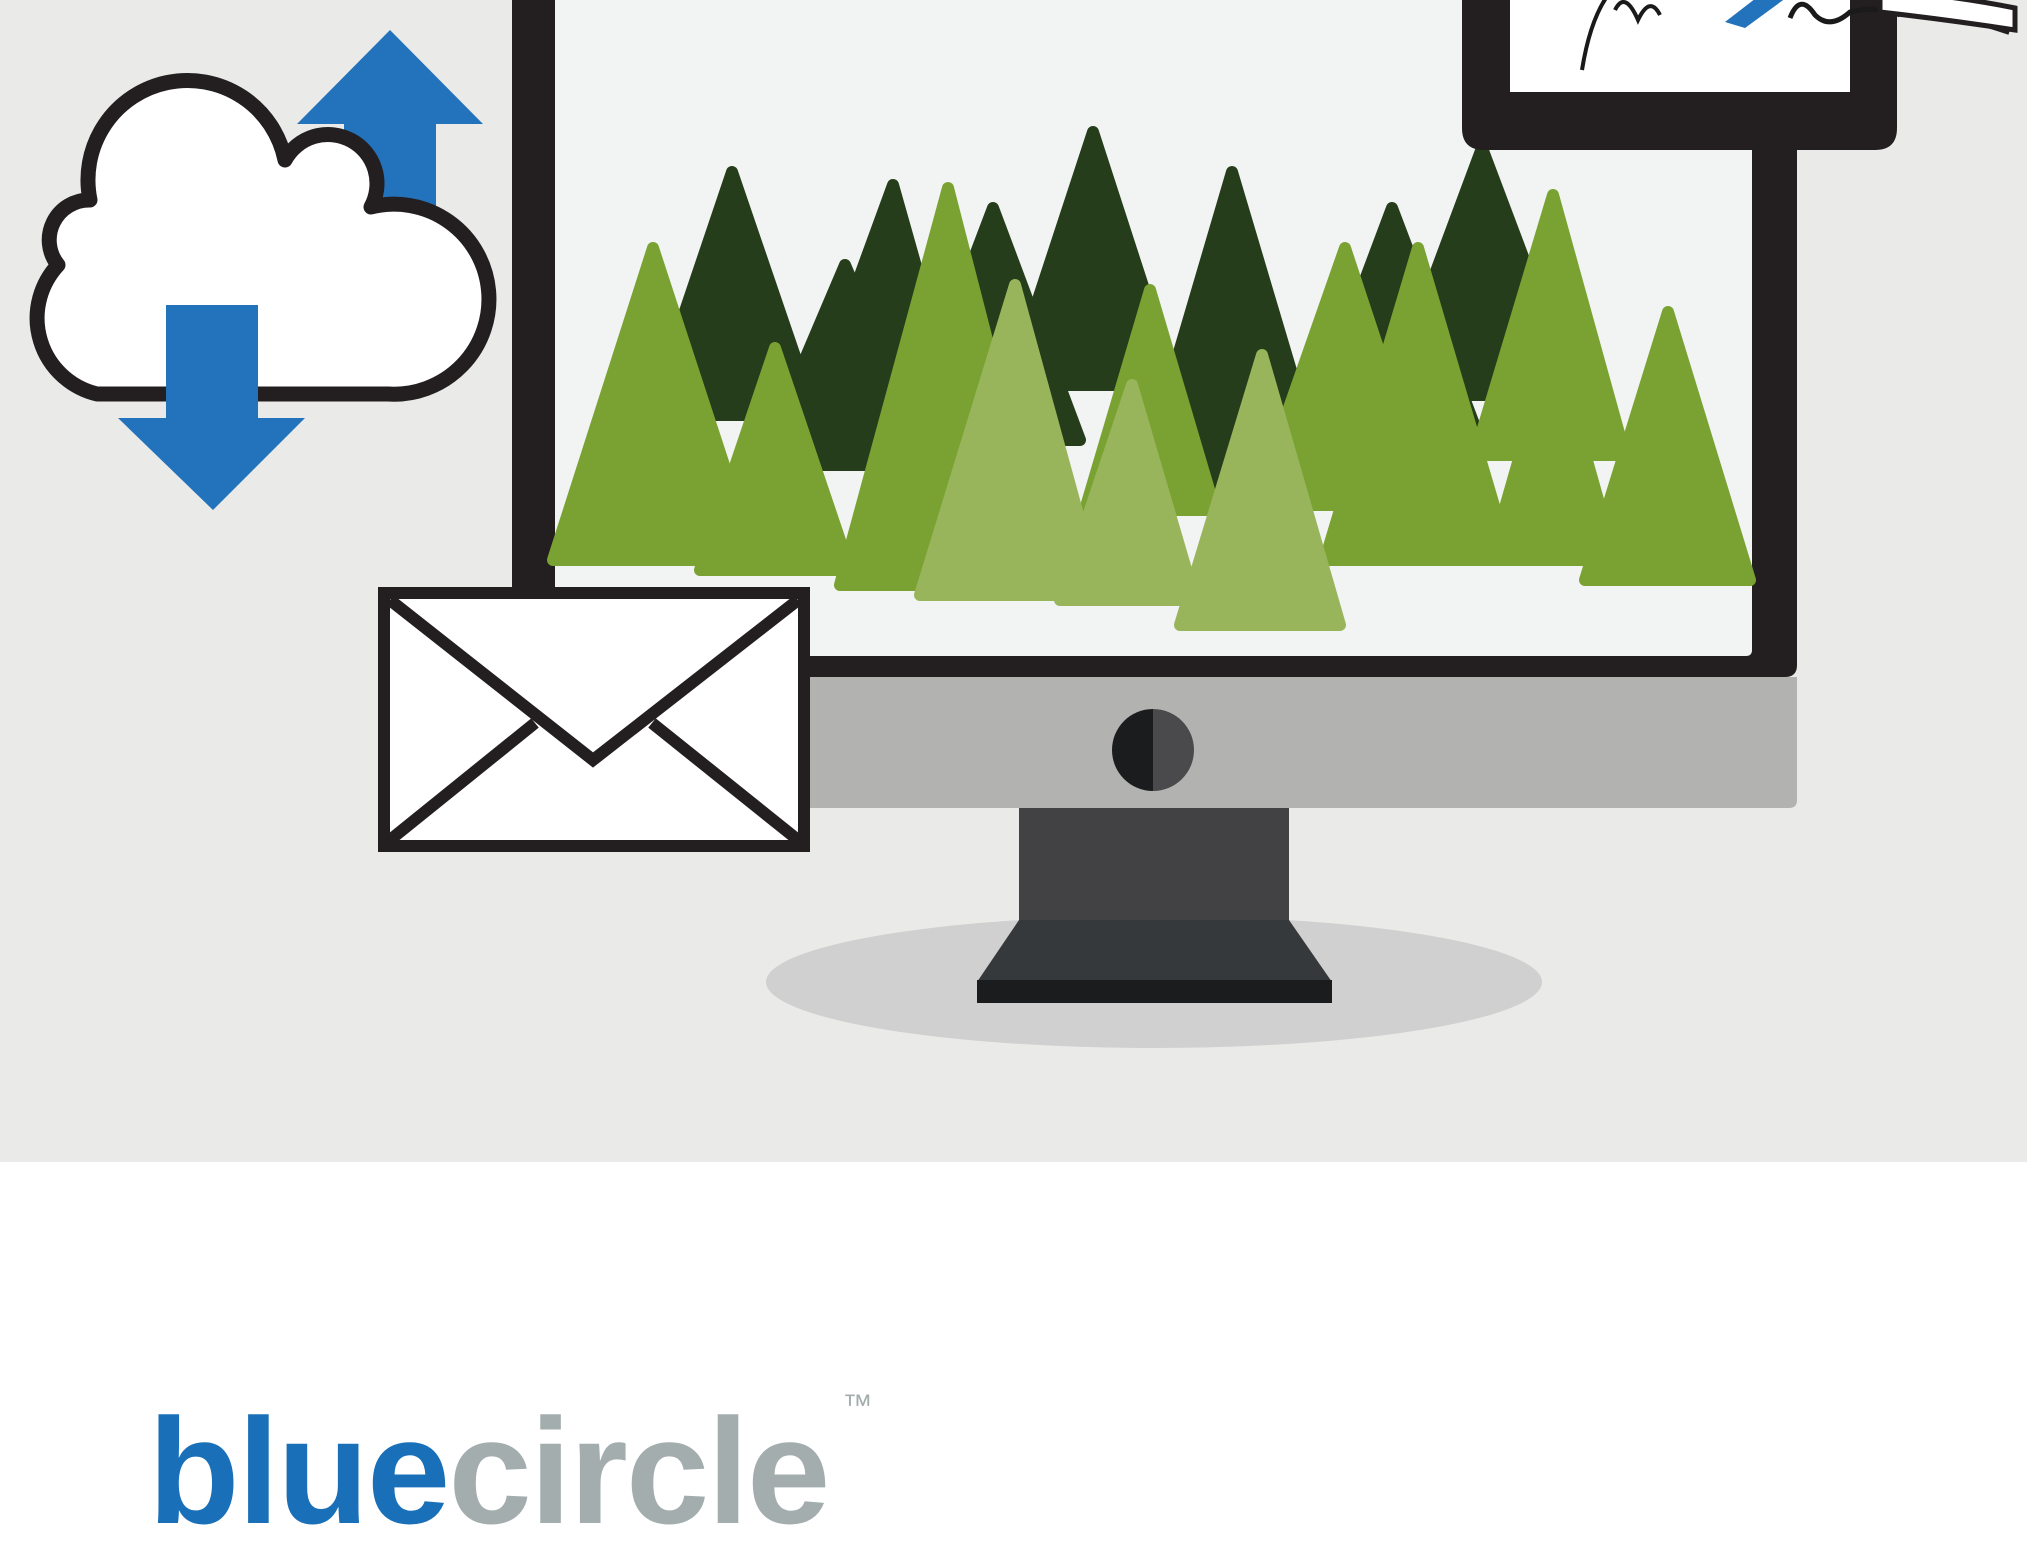  What do you see at coordinates (1153, 750) in the screenshot?
I see `power-button-icon` at bounding box center [1153, 750].